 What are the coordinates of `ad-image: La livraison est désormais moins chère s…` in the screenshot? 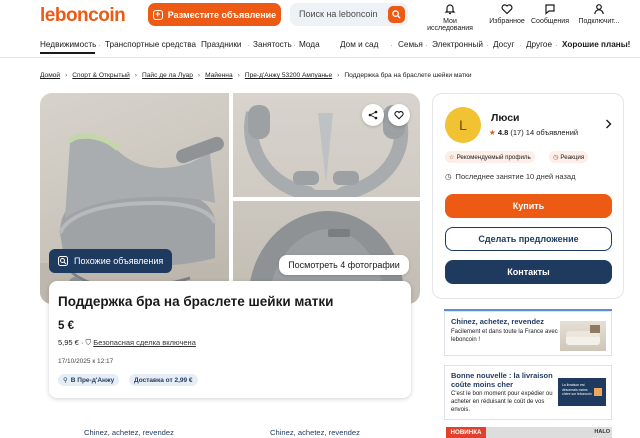 It's located at (582, 392).